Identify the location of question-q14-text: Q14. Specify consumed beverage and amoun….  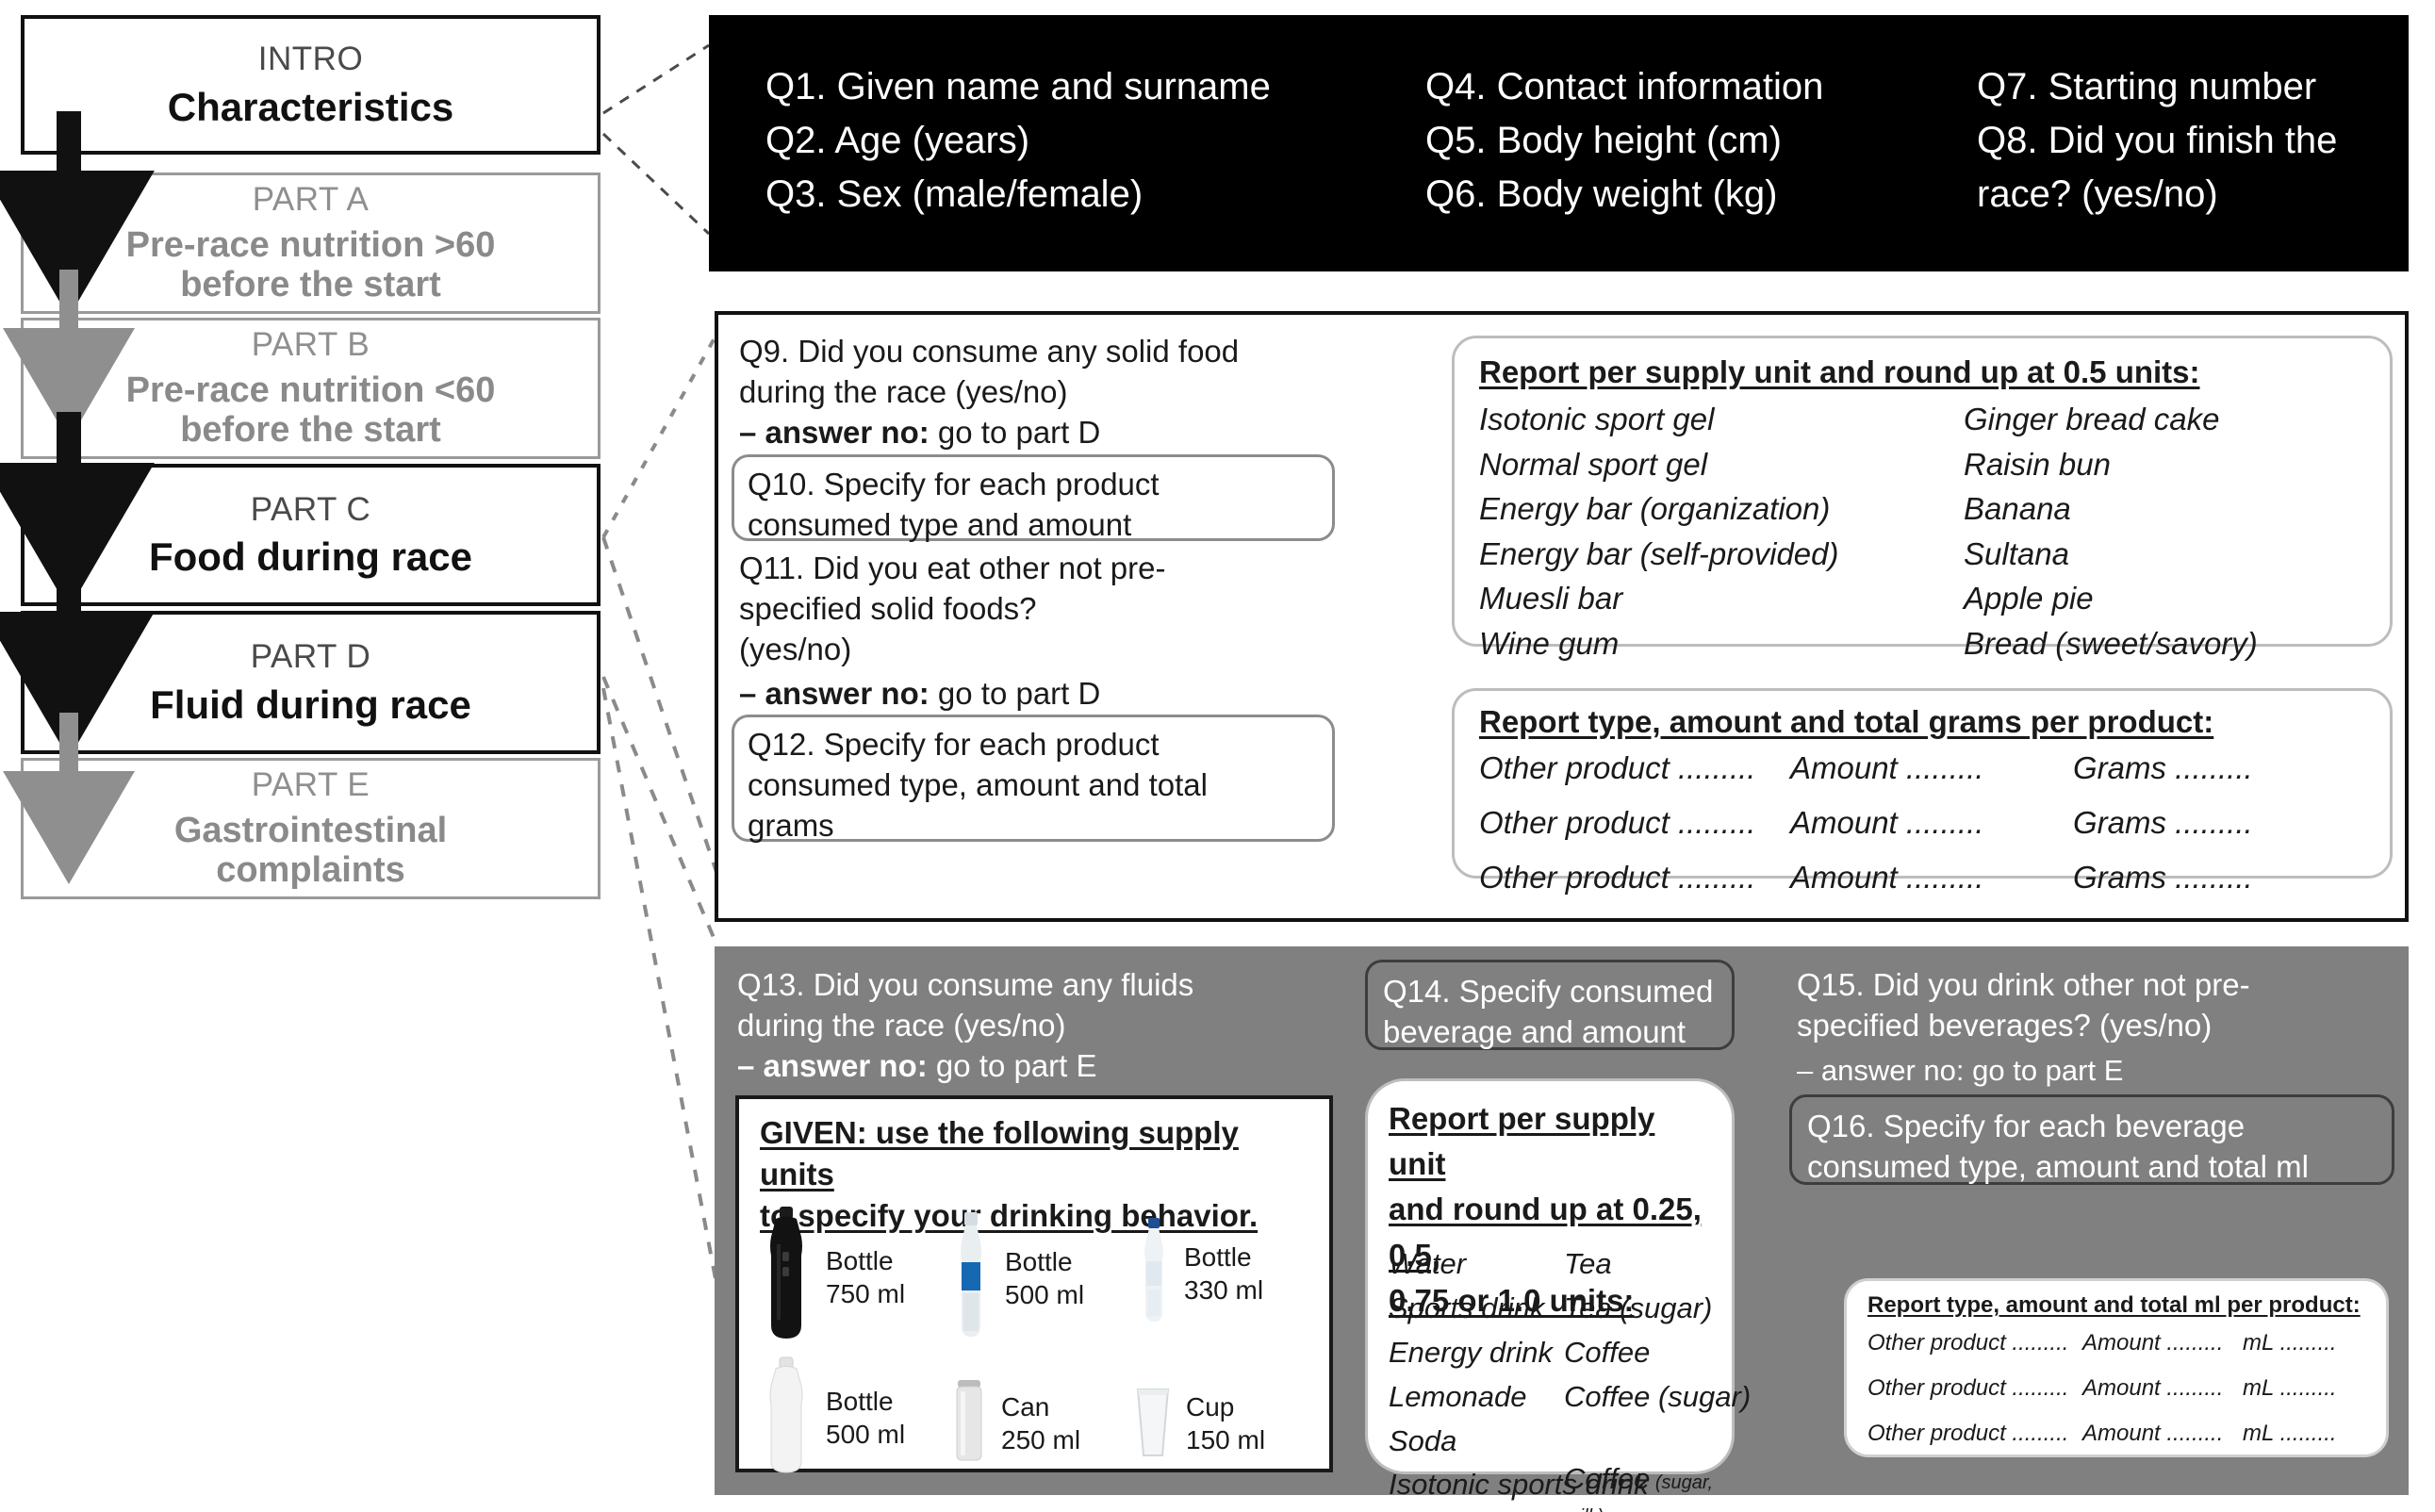
(1548, 1011).